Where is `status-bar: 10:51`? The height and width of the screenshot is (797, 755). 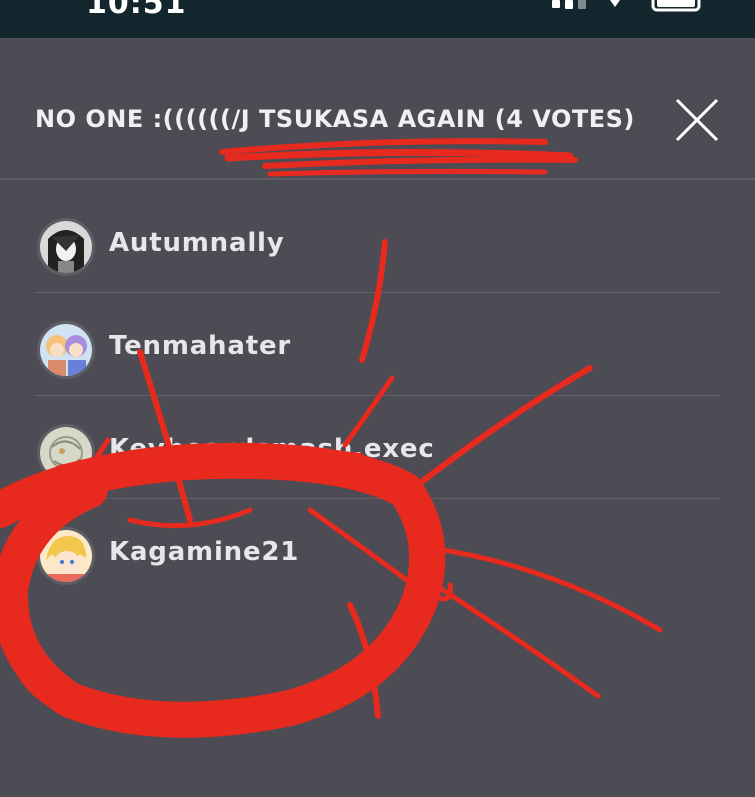
status-bar: 10:51 is located at coordinates (377, 19).